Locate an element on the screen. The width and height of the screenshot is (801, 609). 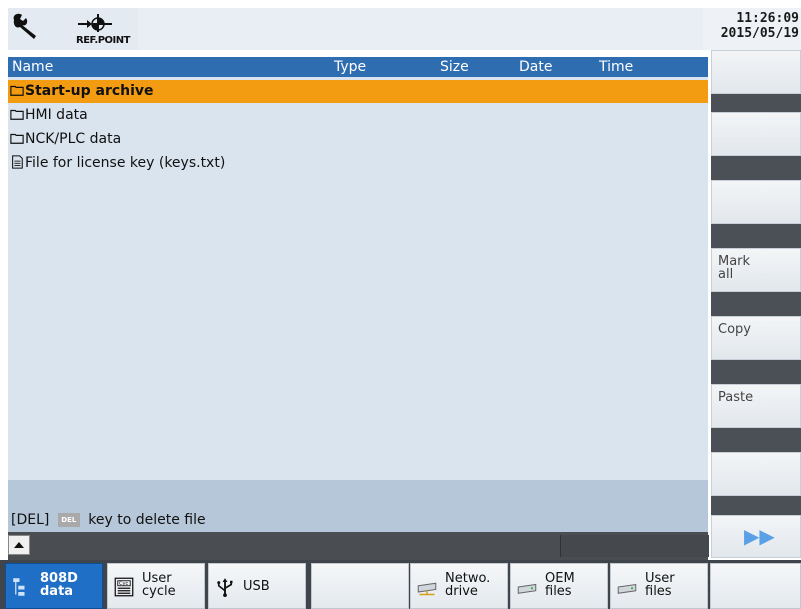
row-label: File for license key (keys.txt) is located at coordinates (125, 163).